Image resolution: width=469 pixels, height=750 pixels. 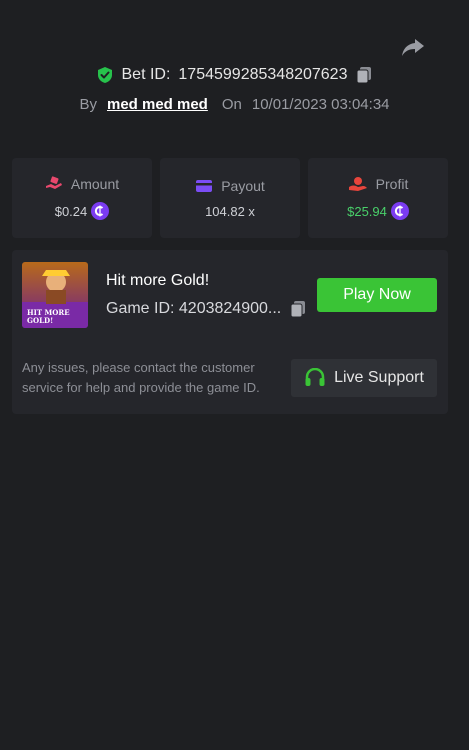 I want to click on share-icon, so click(x=413, y=47).